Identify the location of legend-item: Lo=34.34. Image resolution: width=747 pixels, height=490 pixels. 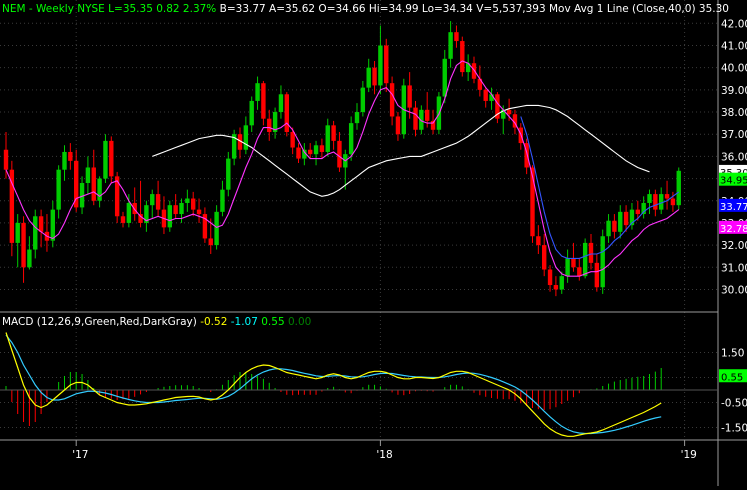
(446, 9).